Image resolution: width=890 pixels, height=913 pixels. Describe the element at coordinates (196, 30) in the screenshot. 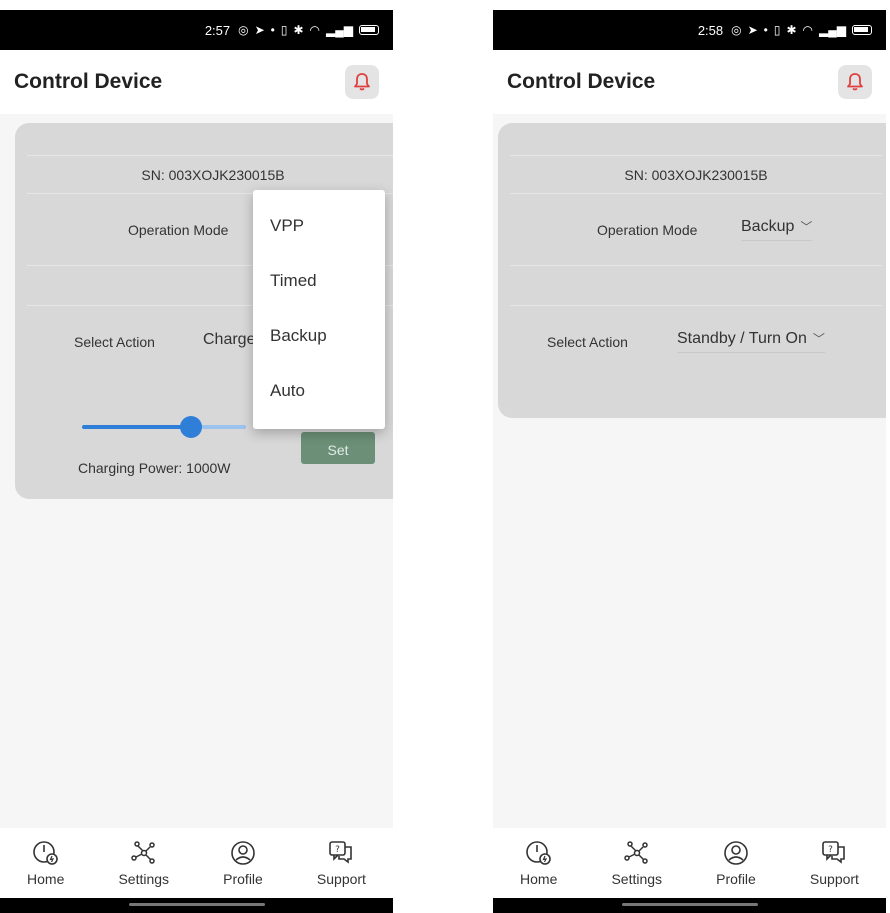

I see `status-bar: 2:57 ◎ ➤ • ▯ ✱ ◠ ▂▄▆` at that location.